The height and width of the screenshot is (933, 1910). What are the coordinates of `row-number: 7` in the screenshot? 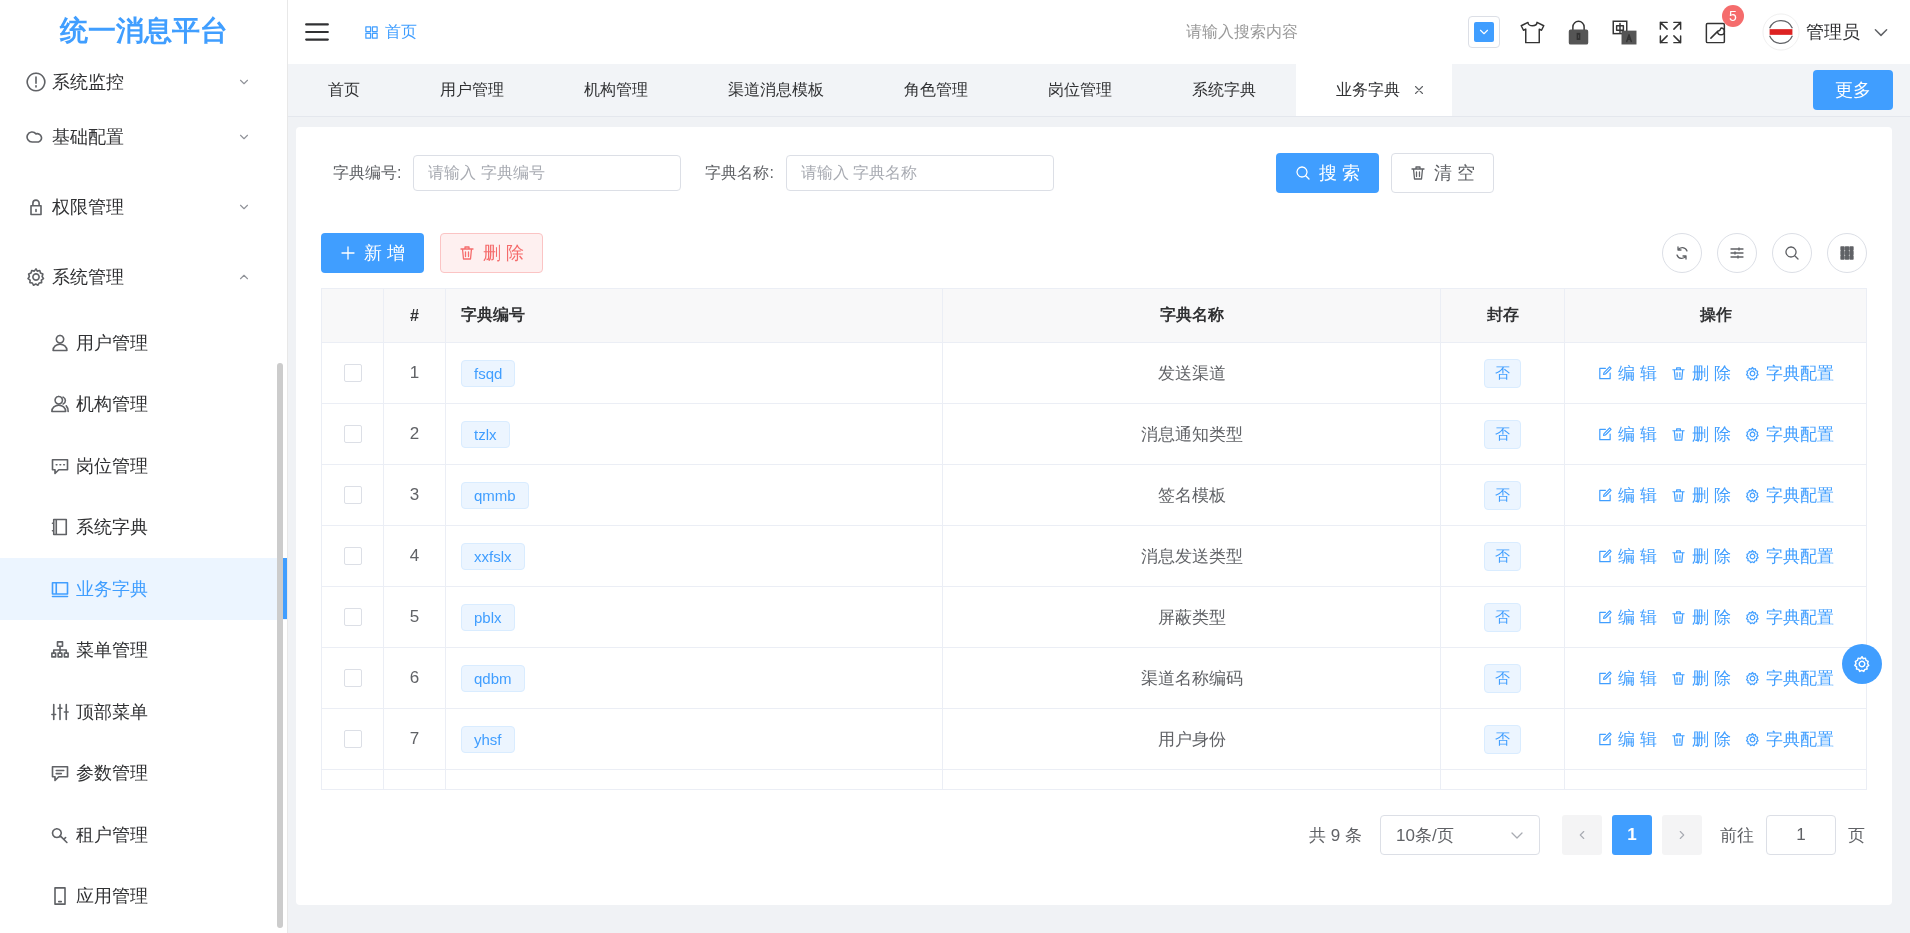 It's located at (414, 739).